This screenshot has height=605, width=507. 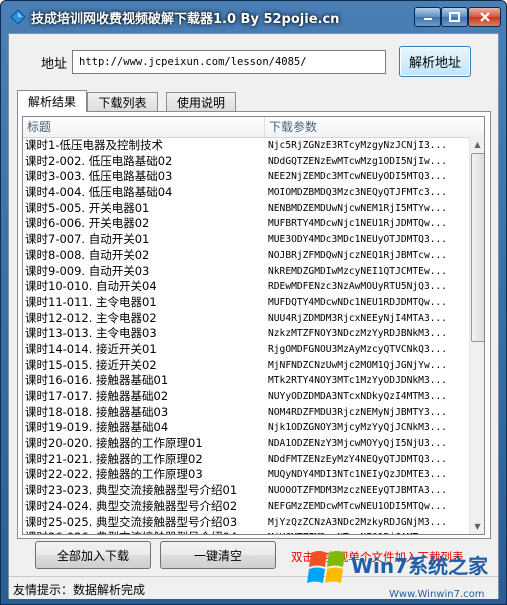 I want to click on scroll-thumb, so click(x=477, y=247).